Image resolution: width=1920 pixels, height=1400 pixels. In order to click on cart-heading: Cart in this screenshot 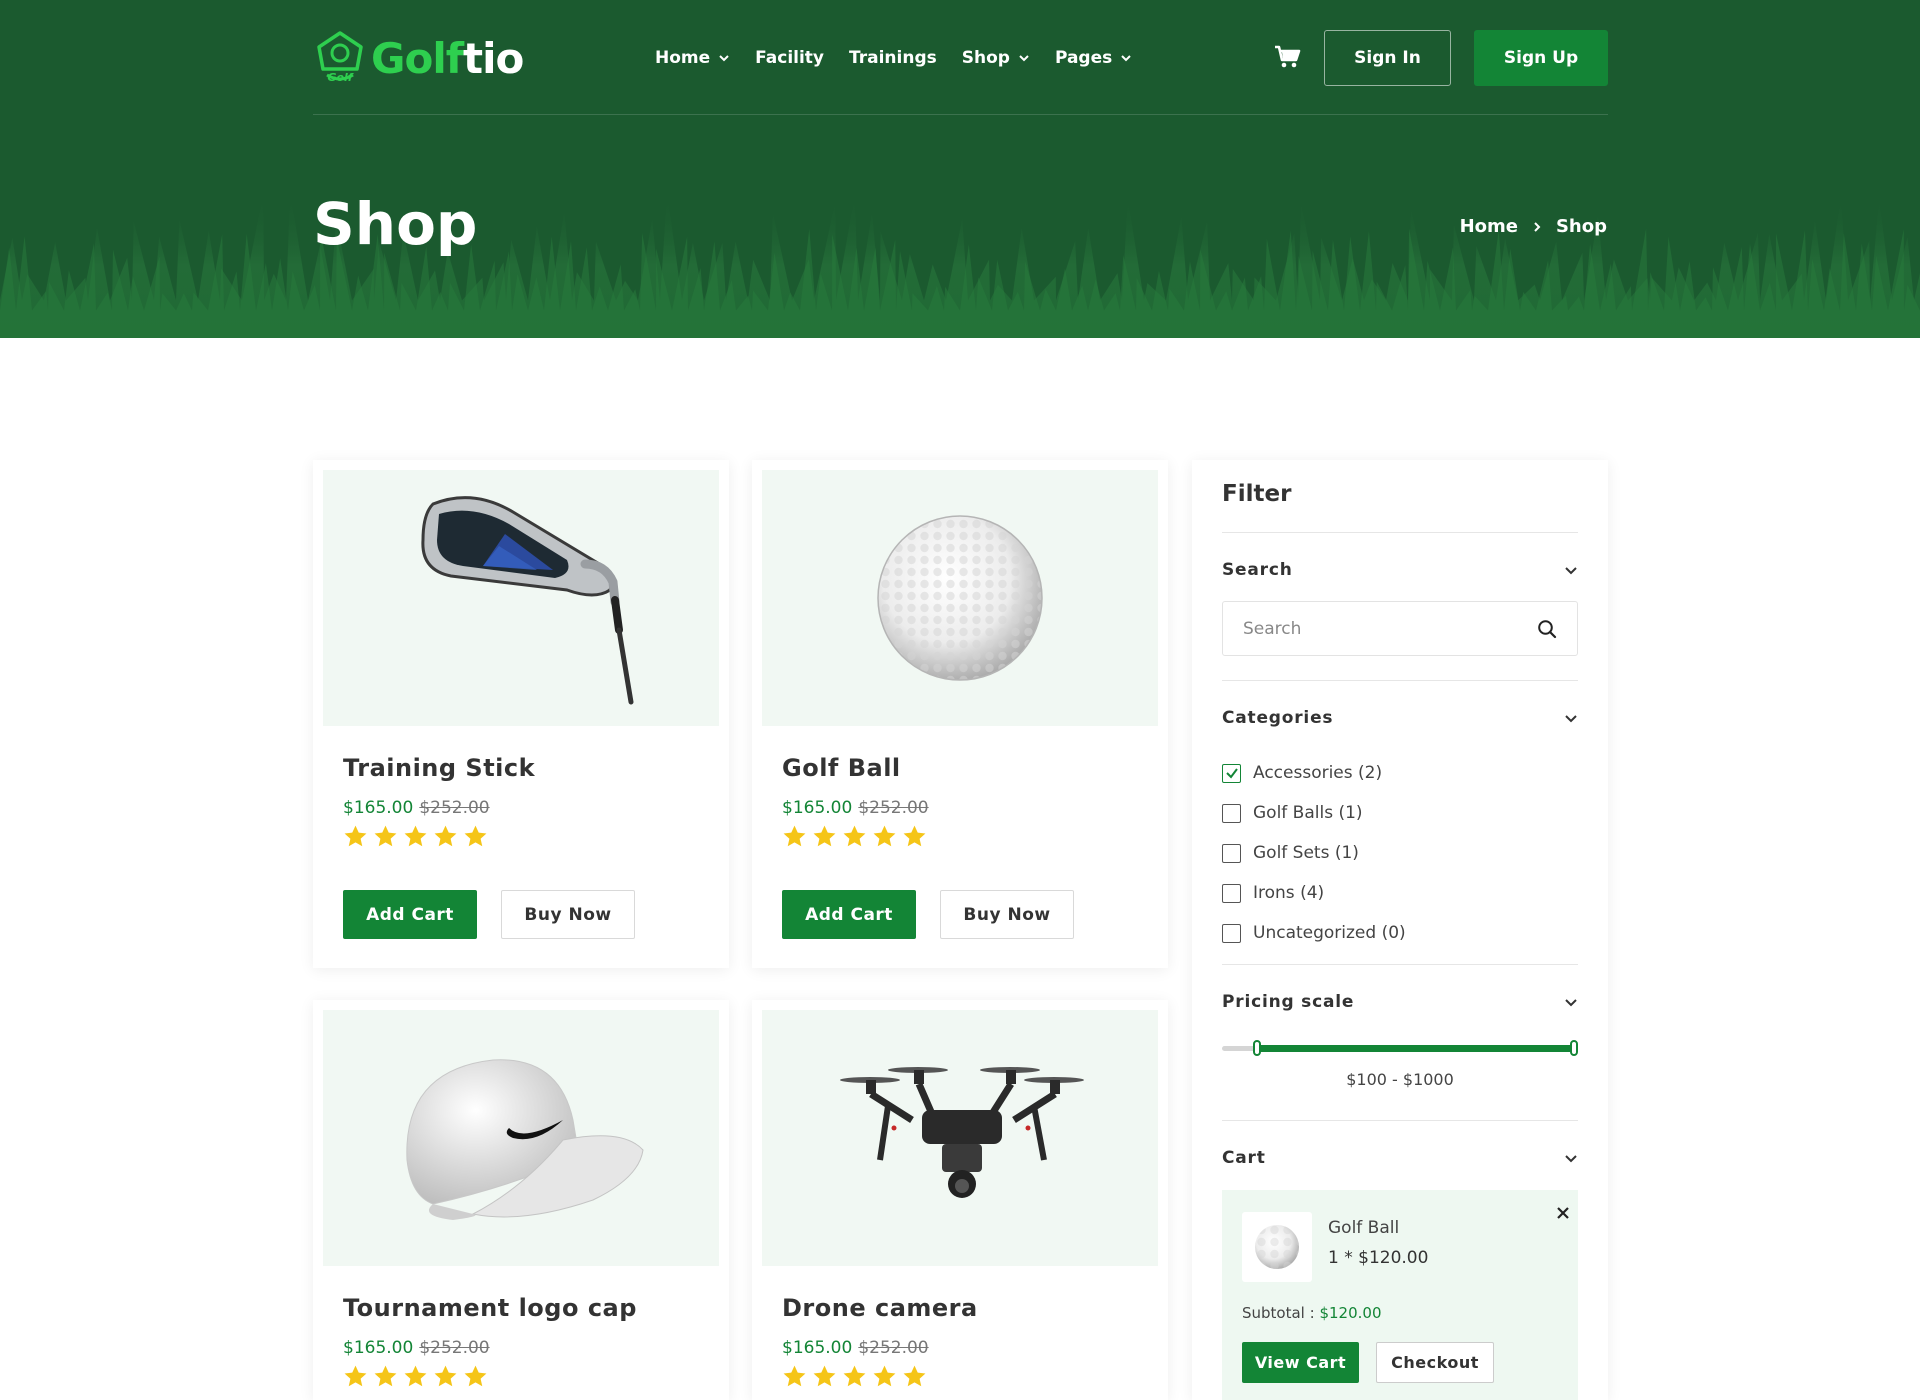, I will do `click(1244, 1158)`.